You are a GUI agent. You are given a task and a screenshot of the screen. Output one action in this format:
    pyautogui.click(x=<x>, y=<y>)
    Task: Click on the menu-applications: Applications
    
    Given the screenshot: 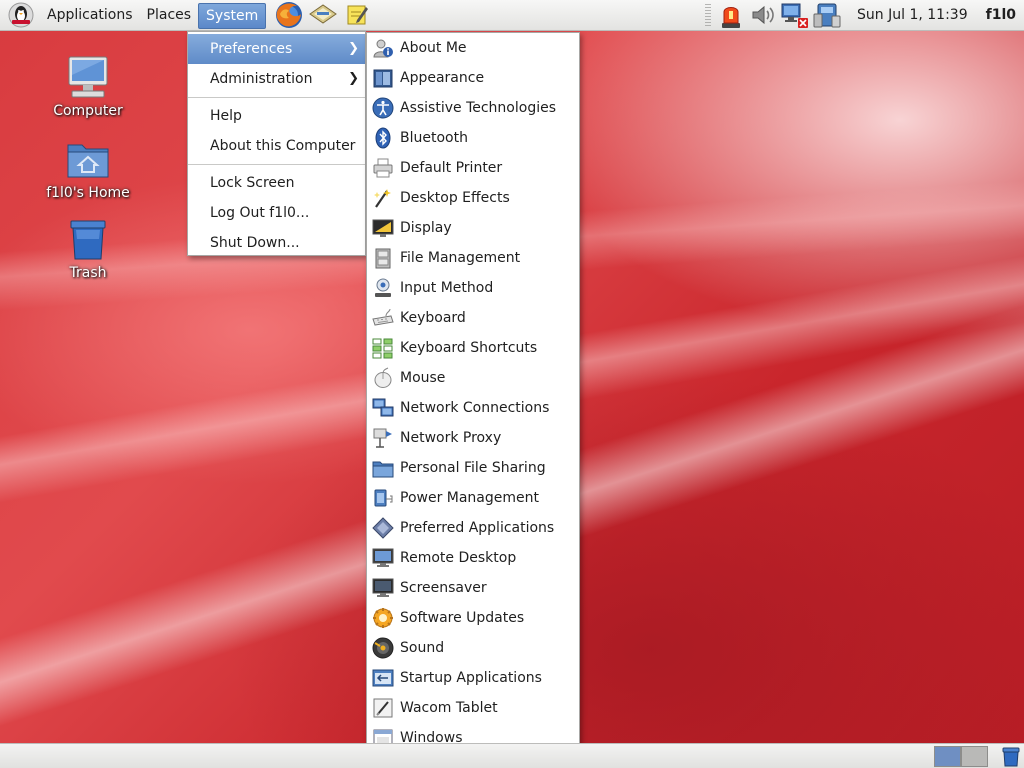 What is the action you would take?
    pyautogui.click(x=90, y=15)
    